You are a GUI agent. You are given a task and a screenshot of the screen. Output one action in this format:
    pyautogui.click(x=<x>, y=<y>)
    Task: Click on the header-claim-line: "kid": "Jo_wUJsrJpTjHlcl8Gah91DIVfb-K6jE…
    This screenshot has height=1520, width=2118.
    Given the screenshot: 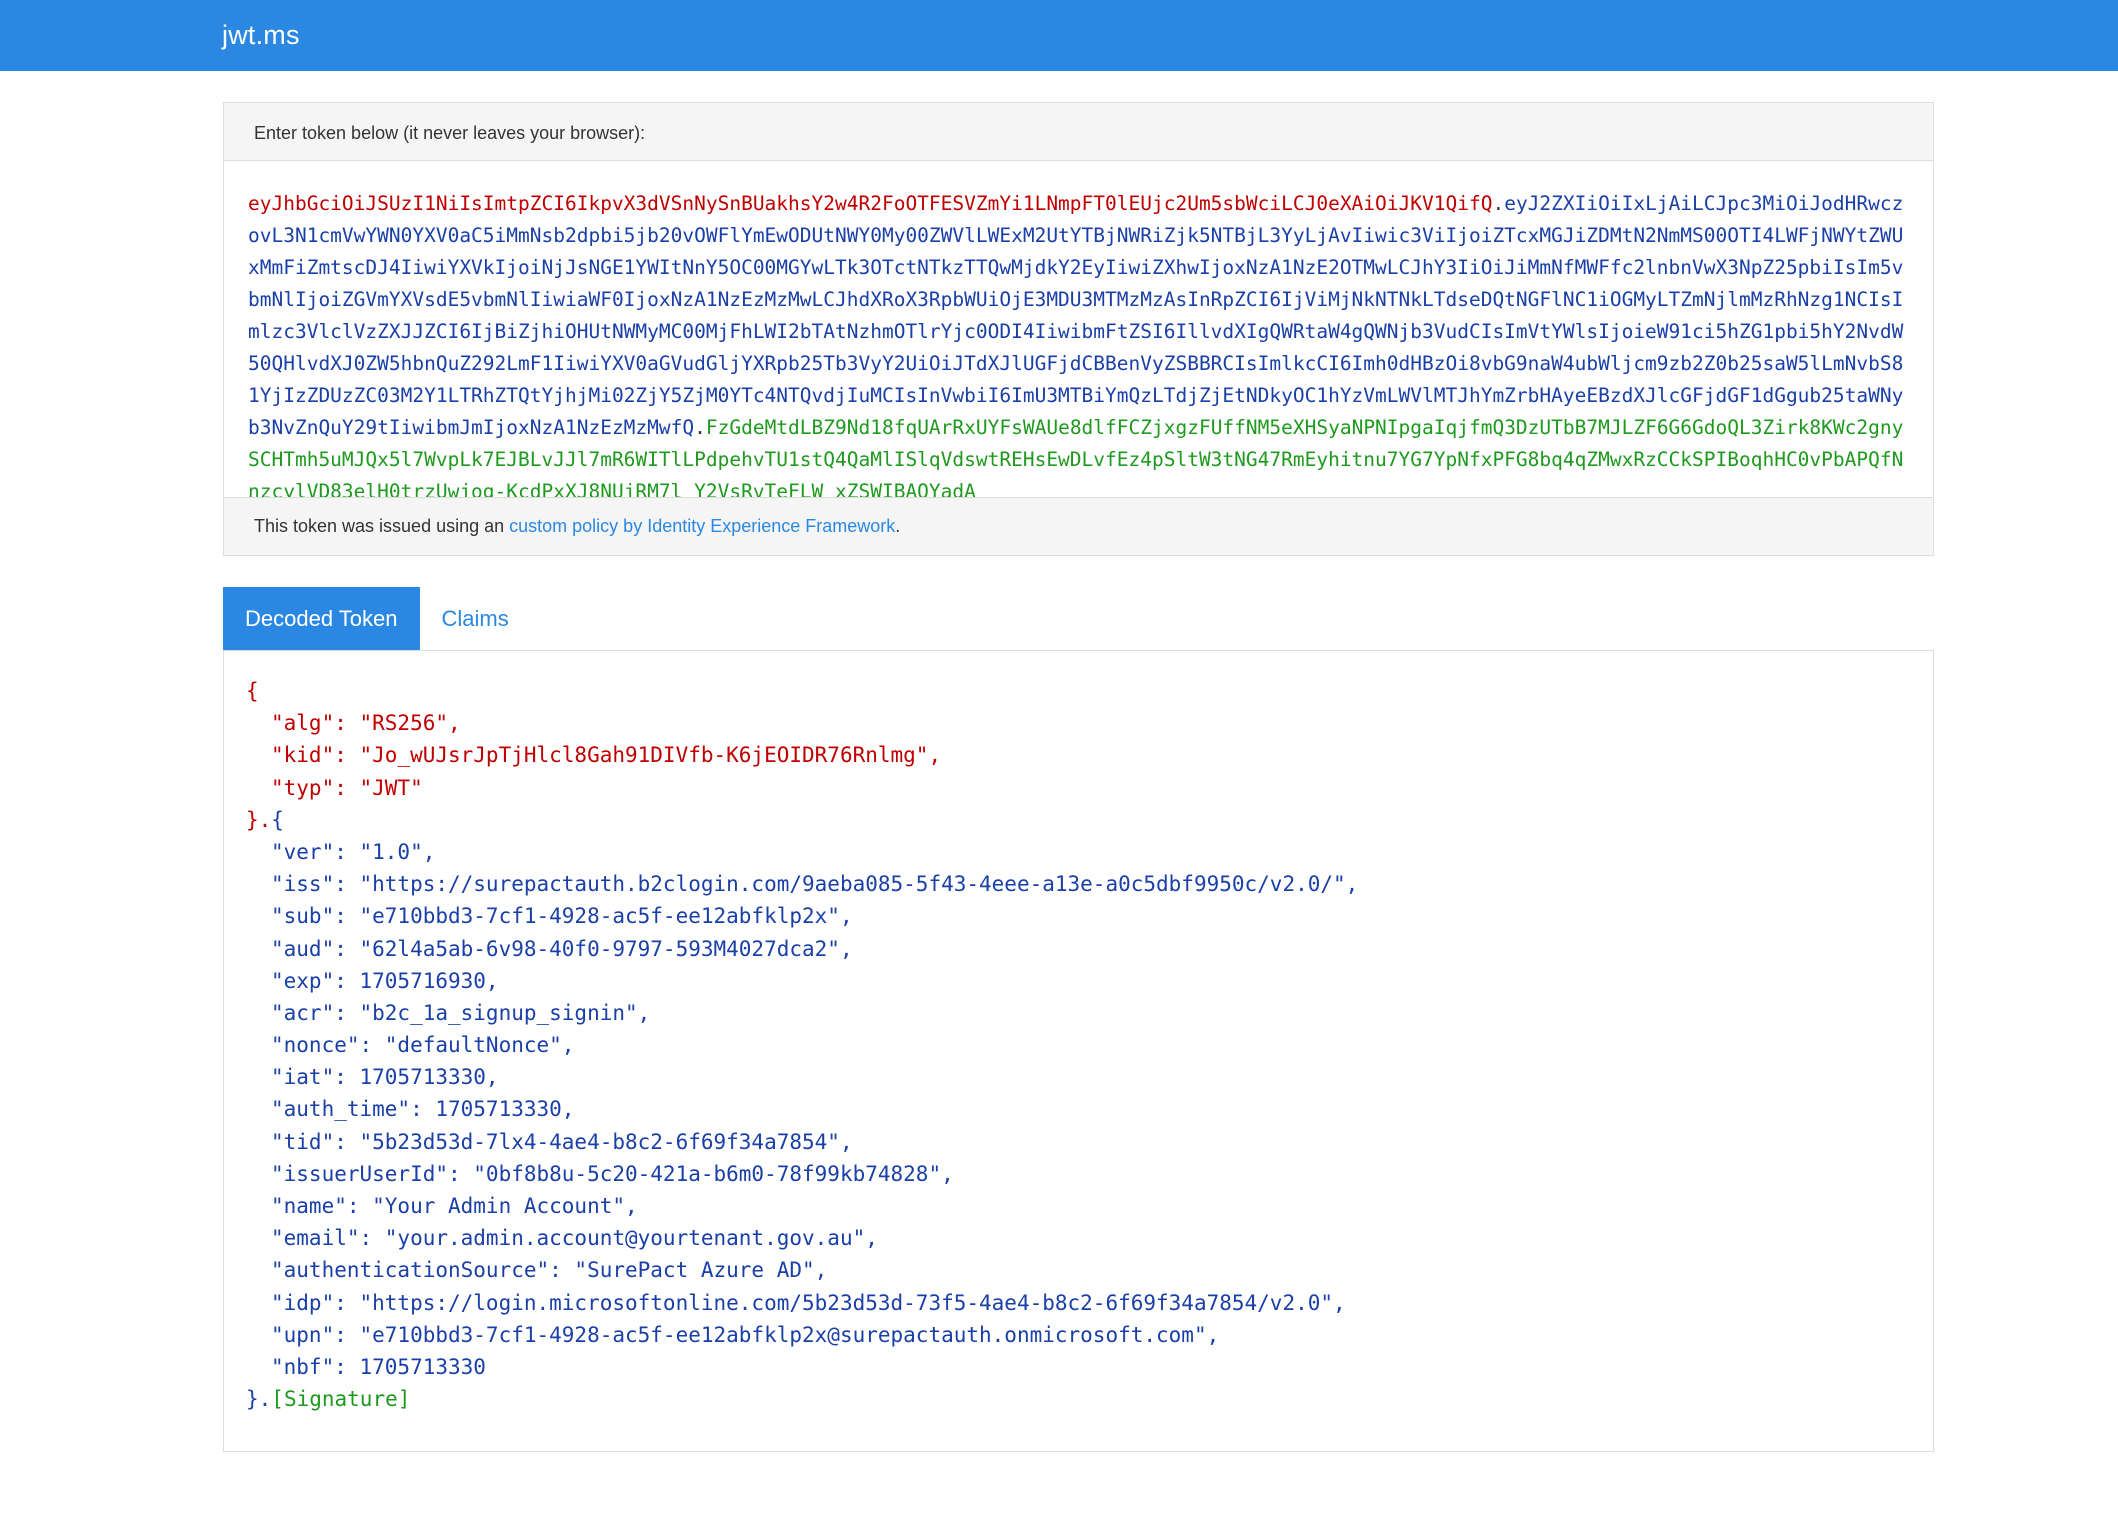 What is the action you would take?
    pyautogui.click(x=1089, y=755)
    